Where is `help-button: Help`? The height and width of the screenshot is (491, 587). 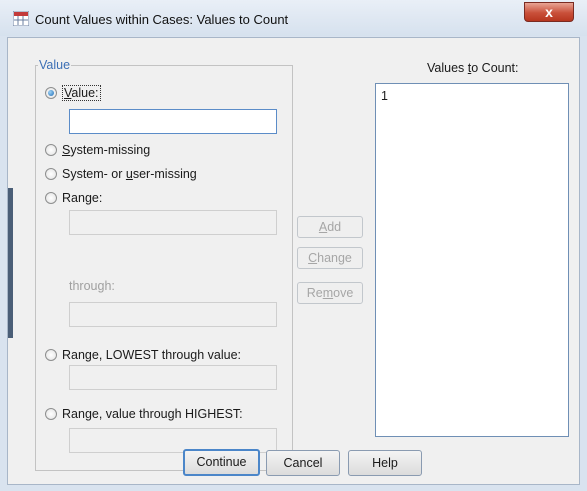
help-button: Help is located at coordinates (385, 463).